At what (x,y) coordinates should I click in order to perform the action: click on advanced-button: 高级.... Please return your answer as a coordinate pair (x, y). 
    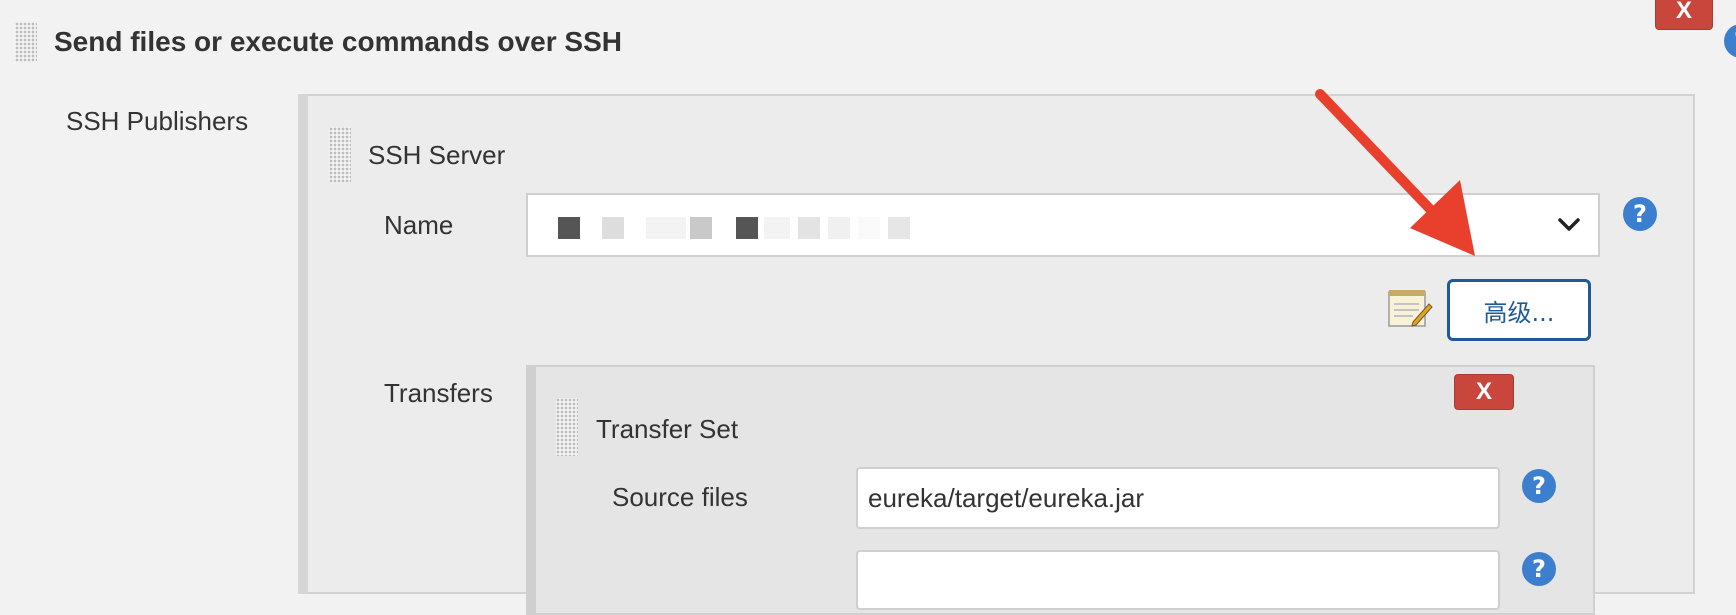
    Looking at the image, I should click on (1519, 310).